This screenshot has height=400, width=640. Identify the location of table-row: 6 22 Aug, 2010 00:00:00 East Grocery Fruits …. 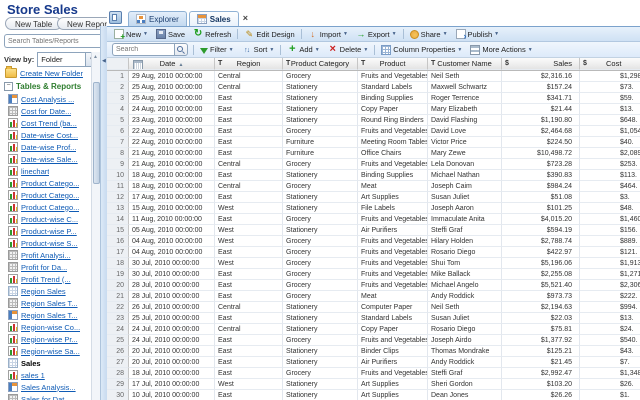
(373, 131).